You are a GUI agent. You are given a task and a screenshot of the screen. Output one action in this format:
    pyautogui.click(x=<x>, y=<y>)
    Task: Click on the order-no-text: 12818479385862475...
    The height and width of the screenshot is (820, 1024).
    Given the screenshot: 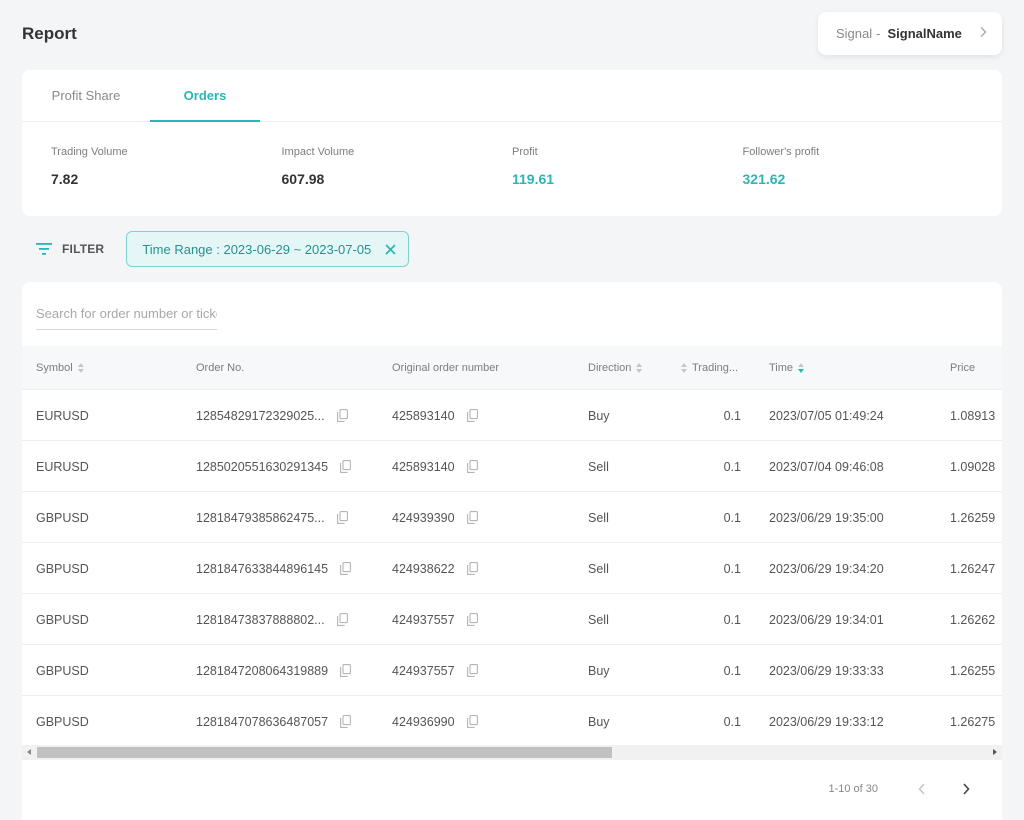 What is the action you would take?
    pyautogui.click(x=260, y=517)
    